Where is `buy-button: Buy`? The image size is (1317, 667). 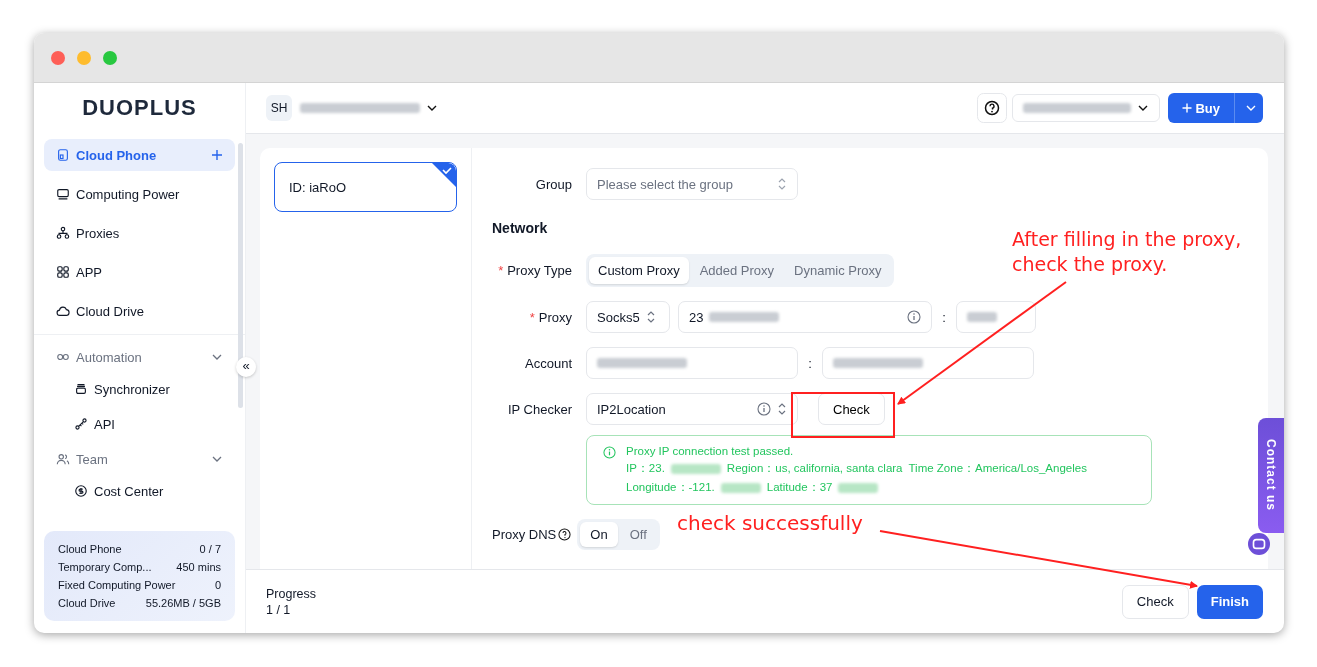 buy-button: Buy is located at coordinates (1201, 108).